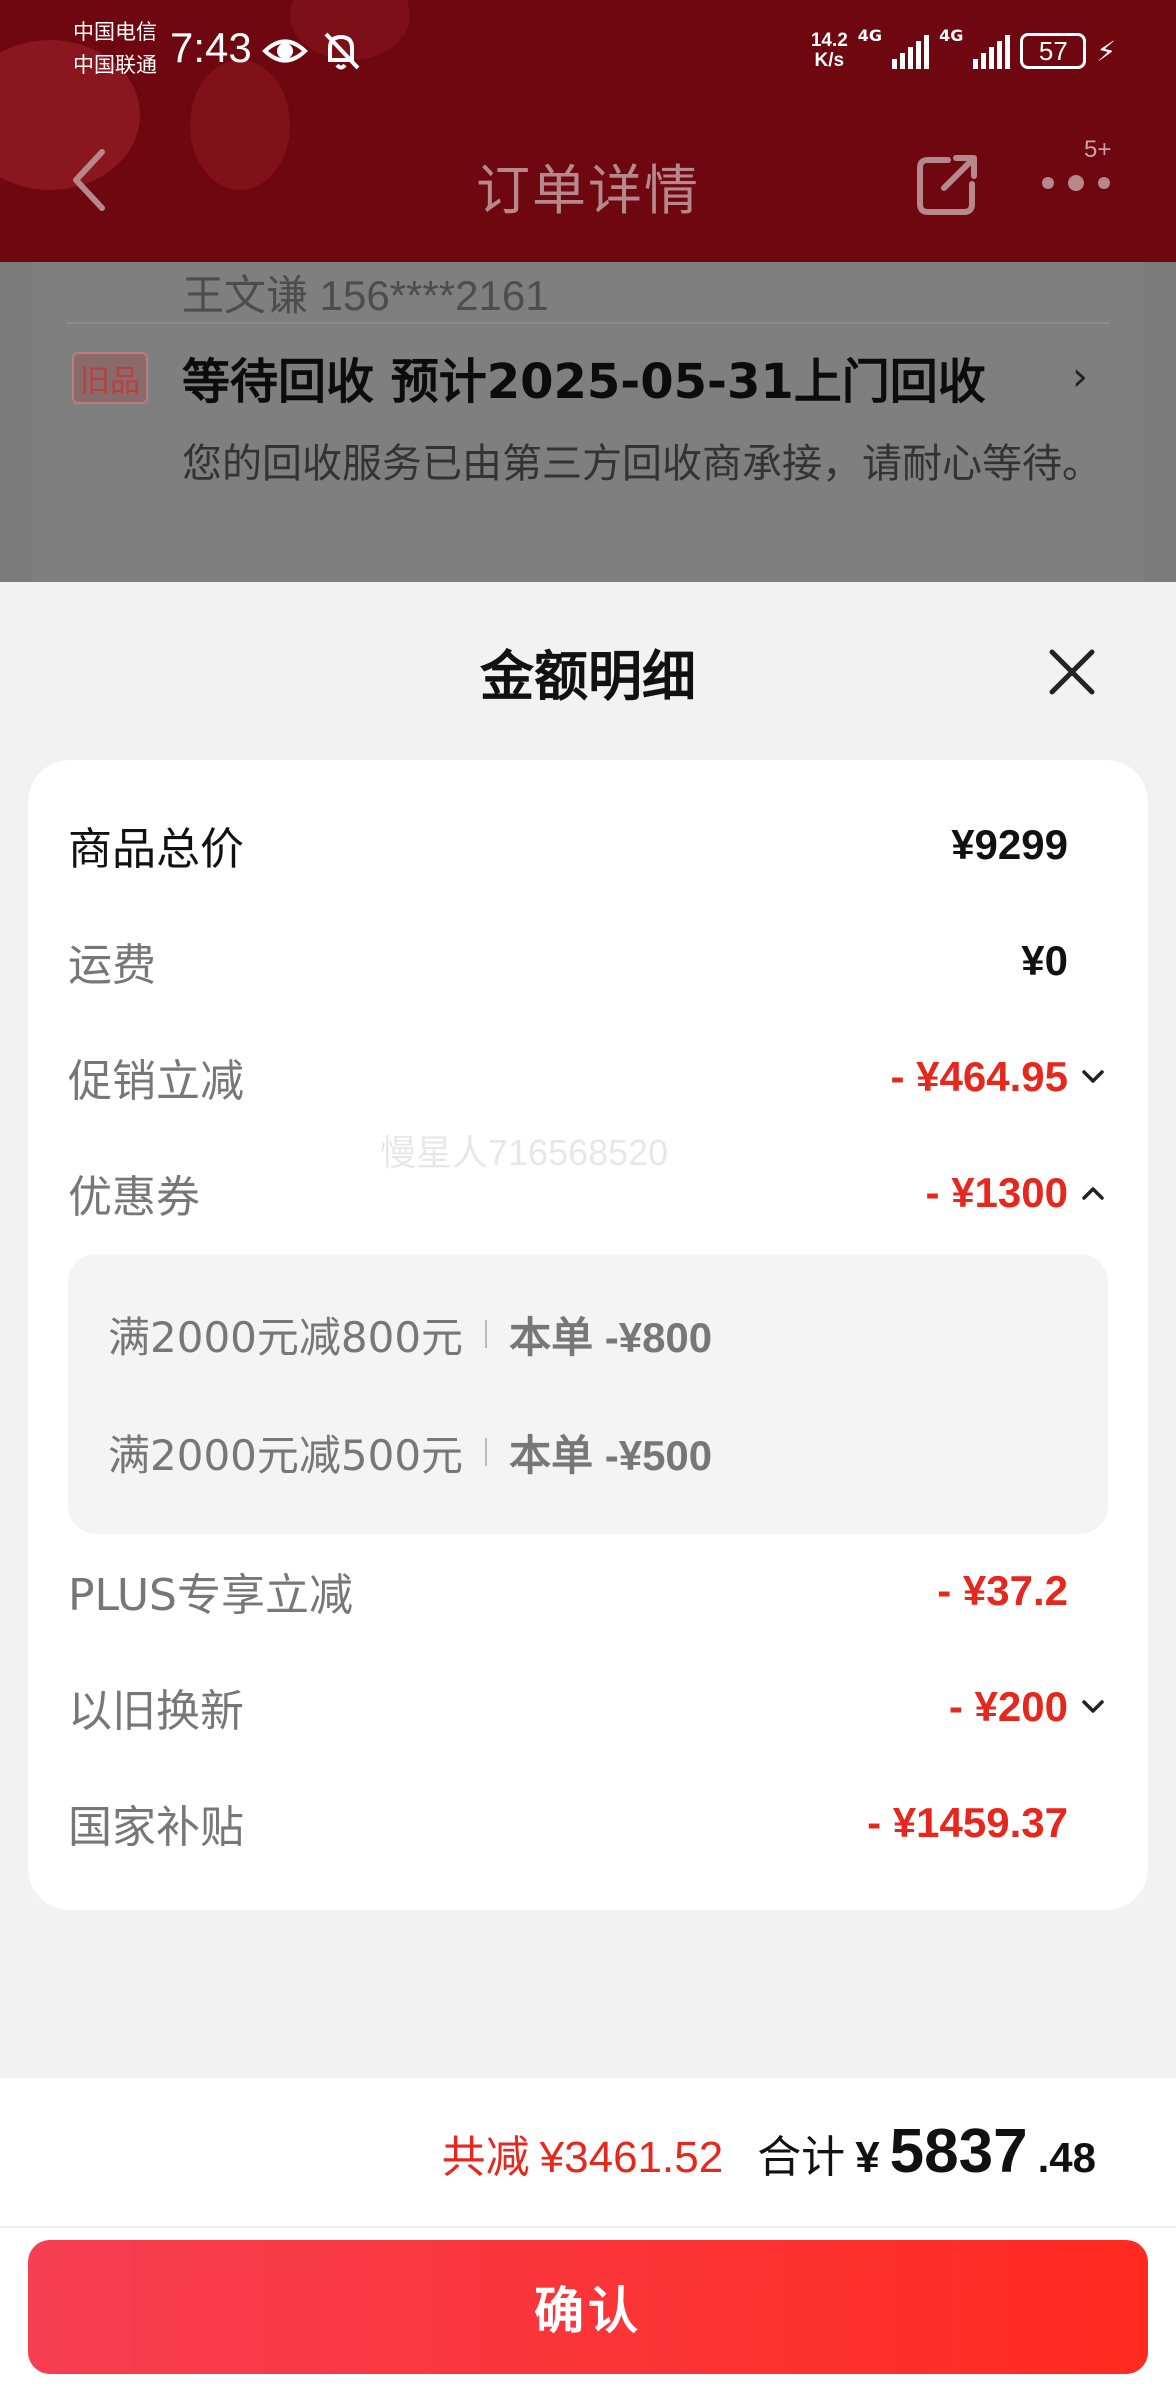 This screenshot has width=1176, height=2400. What do you see at coordinates (156, 1827) in the screenshot?
I see `national-subsidy-label: 国家补贴` at bounding box center [156, 1827].